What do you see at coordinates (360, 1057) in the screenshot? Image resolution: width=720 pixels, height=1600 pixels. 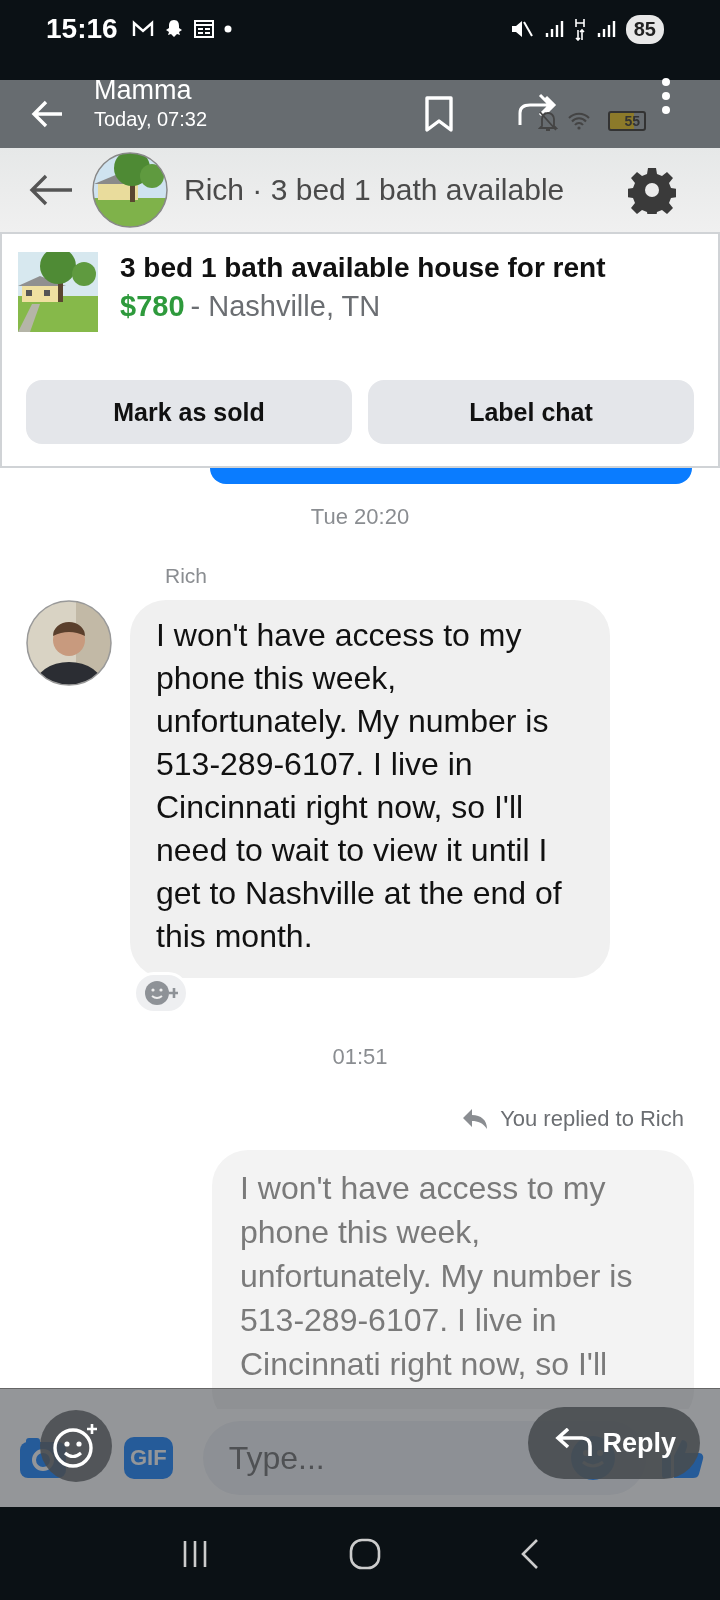 I see `timestamp: 01:51` at bounding box center [360, 1057].